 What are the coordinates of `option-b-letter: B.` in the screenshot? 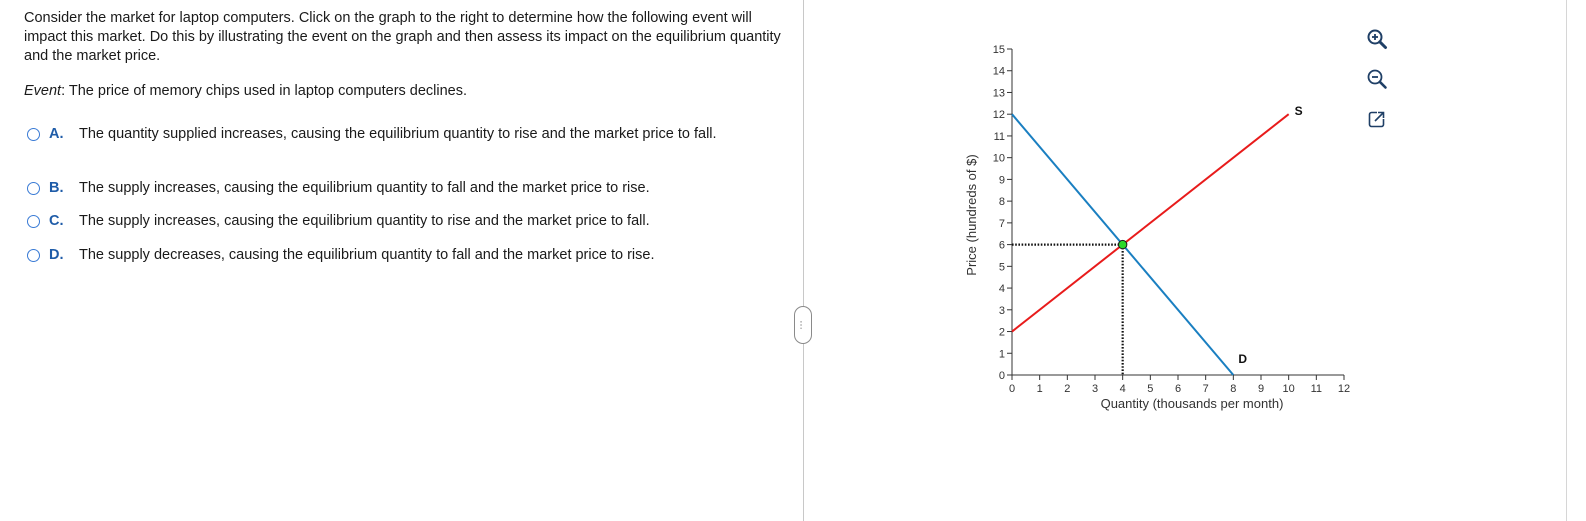 It's located at (56, 188).